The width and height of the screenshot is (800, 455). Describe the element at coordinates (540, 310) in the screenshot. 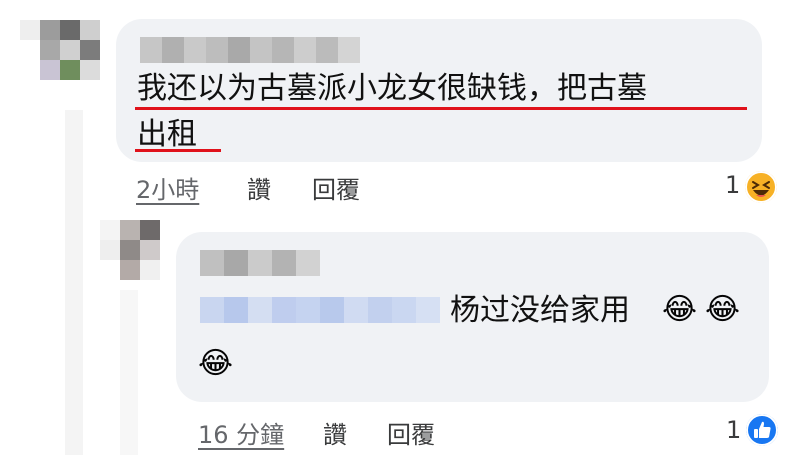

I see `reply-text: 杨过没给家用` at that location.